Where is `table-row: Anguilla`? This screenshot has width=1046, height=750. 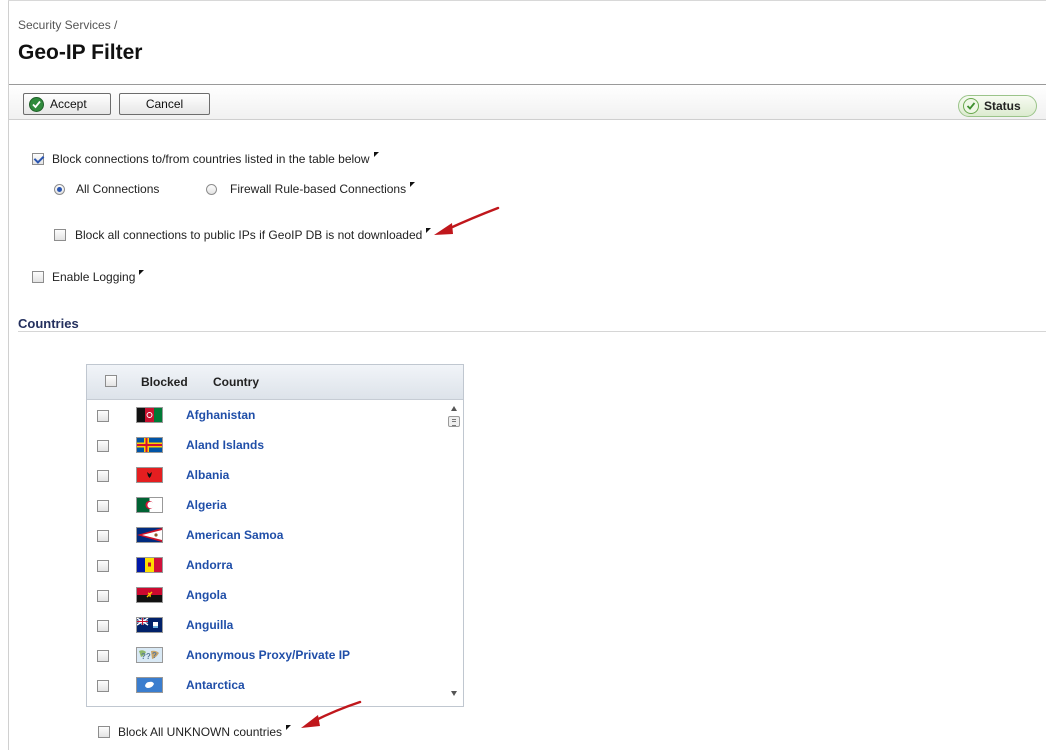
table-row: Anguilla is located at coordinates (267, 625).